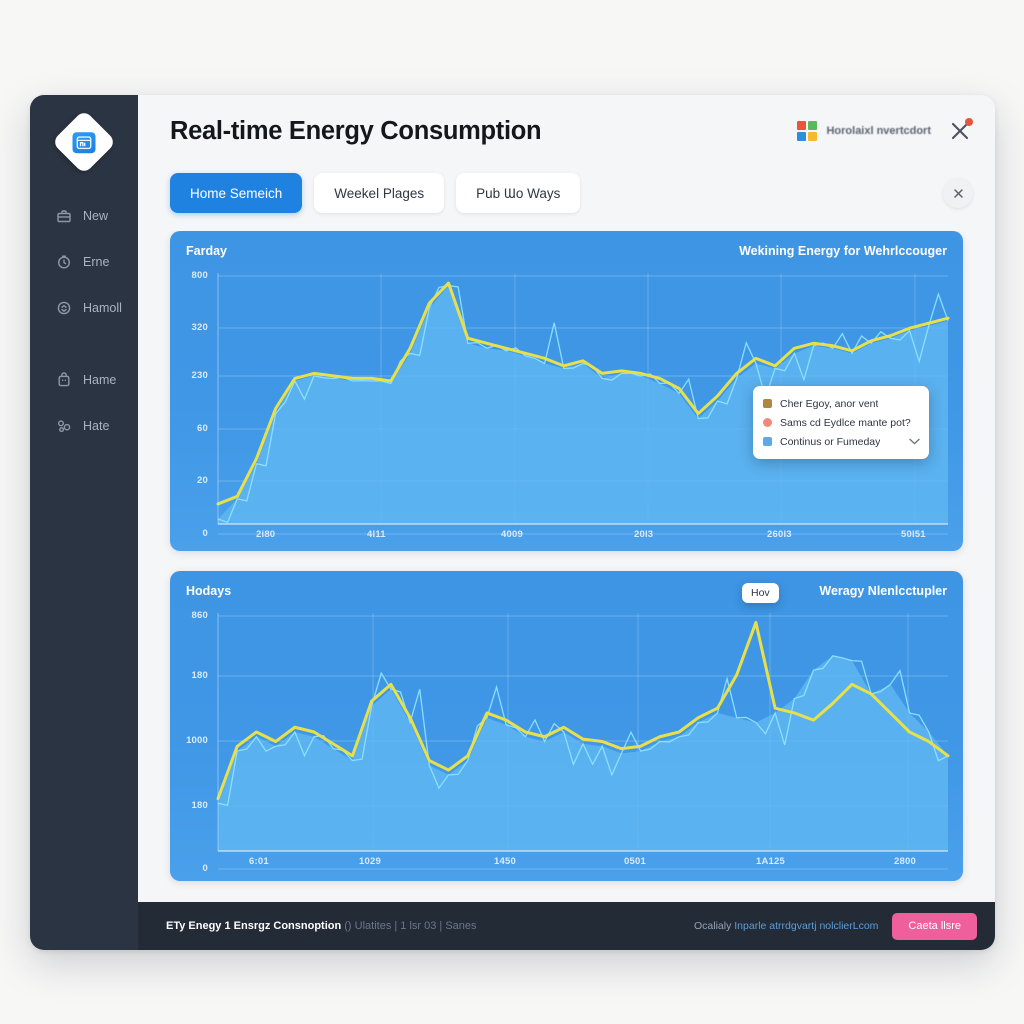 The width and height of the screenshot is (1024, 1024). What do you see at coordinates (760, 593) in the screenshot?
I see `chart-hover-tooltip: Hov` at bounding box center [760, 593].